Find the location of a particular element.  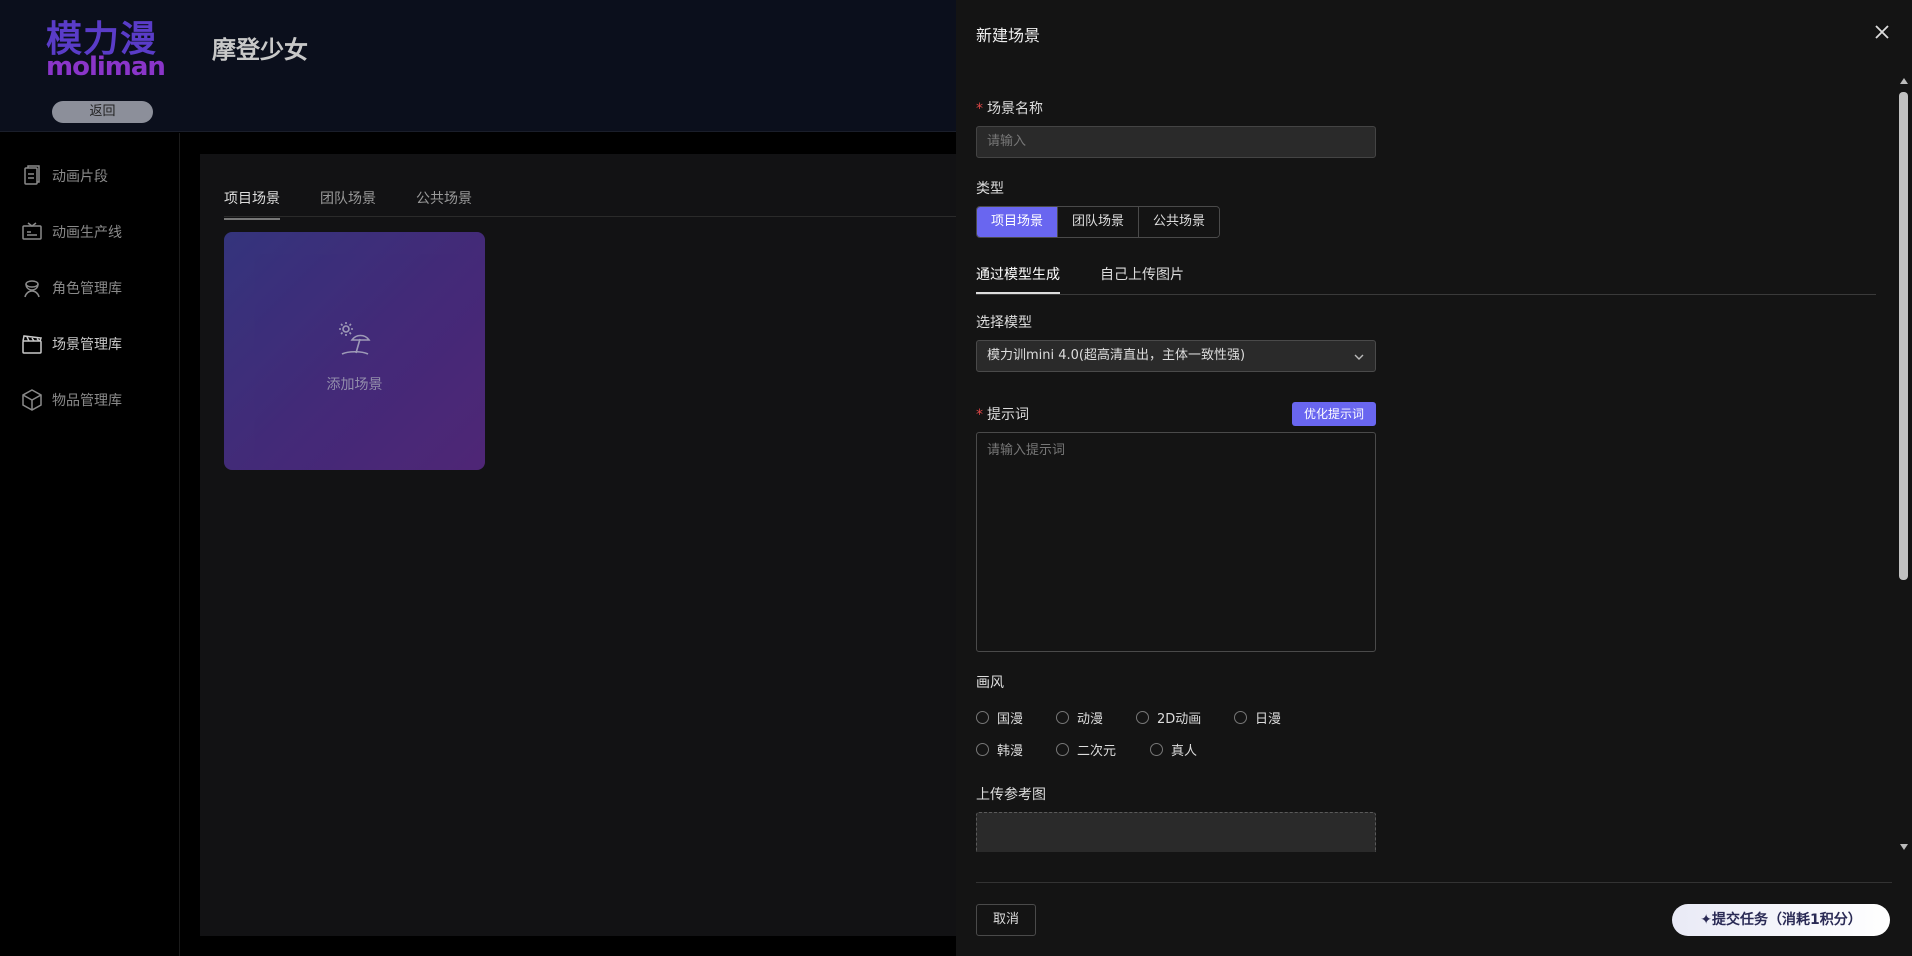

style-radio-real: 真人 is located at coordinates (1173, 749).